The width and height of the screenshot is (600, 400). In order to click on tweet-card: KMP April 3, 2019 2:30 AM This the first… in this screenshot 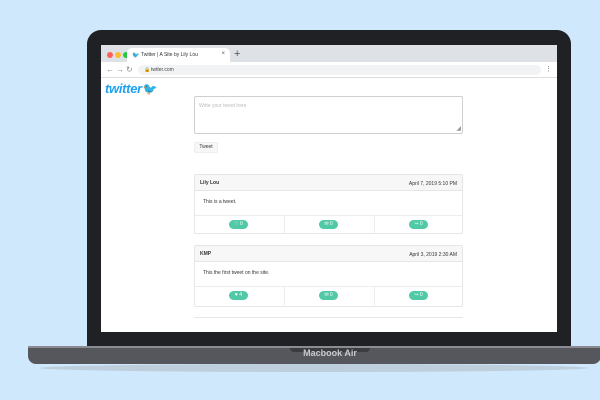, I will do `click(328, 276)`.